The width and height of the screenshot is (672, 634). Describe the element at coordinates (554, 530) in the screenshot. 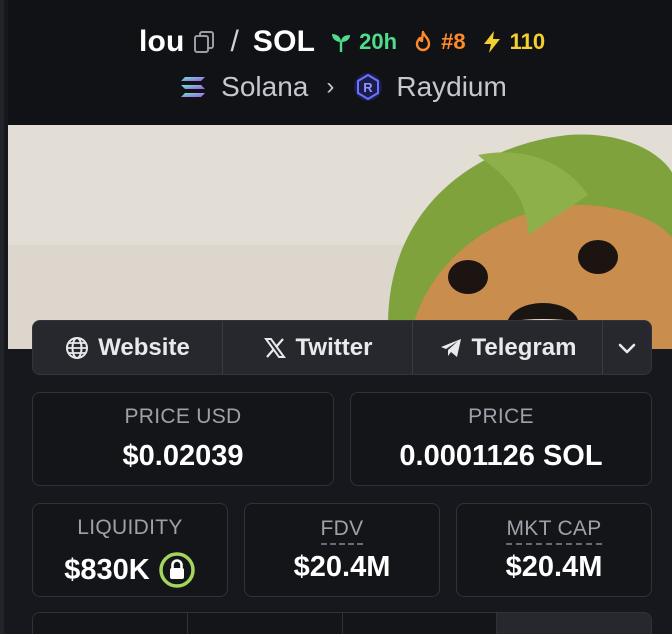

I see `market-cap-label: MKT CAP` at that location.